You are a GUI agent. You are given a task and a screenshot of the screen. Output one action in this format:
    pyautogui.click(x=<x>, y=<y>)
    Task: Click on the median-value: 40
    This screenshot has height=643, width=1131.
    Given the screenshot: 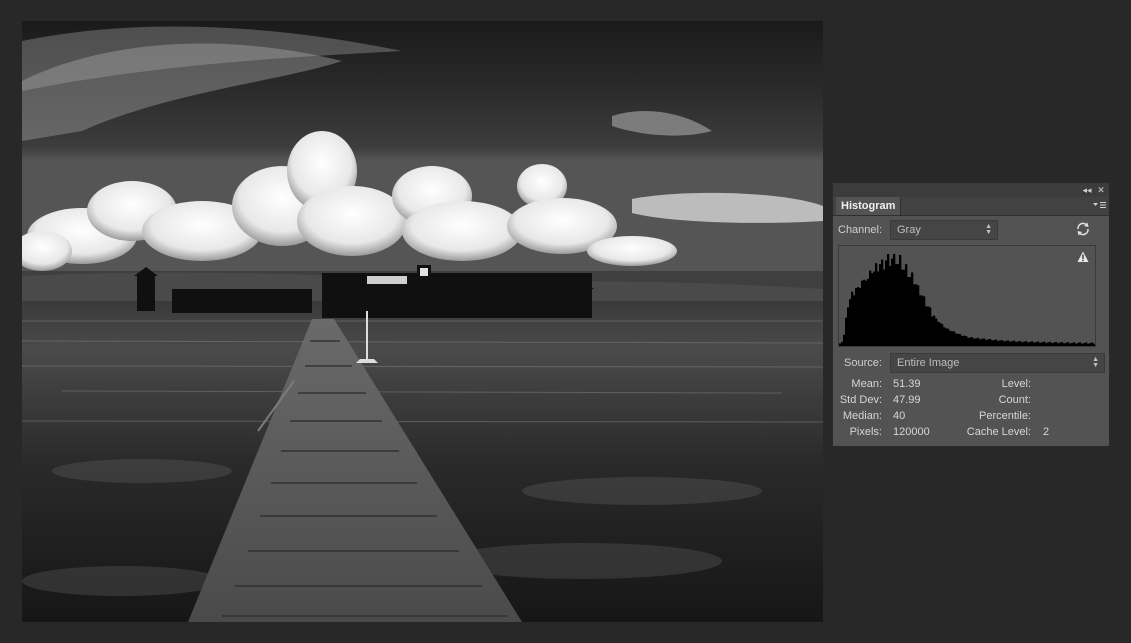 What is the action you would take?
    pyautogui.click(x=899, y=416)
    